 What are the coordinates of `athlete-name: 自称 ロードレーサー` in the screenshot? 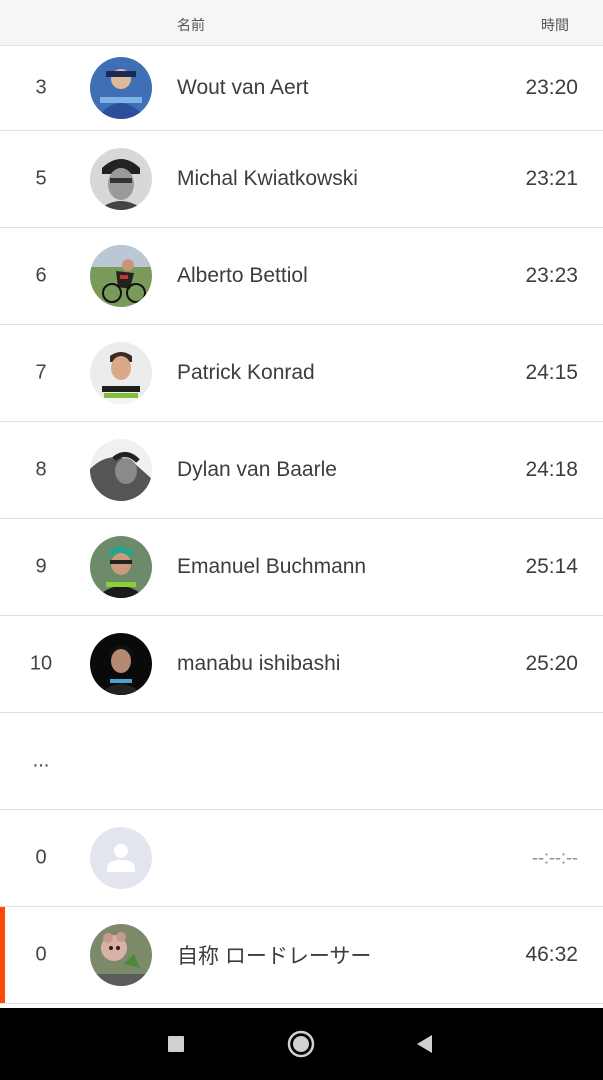 It's located at (274, 955).